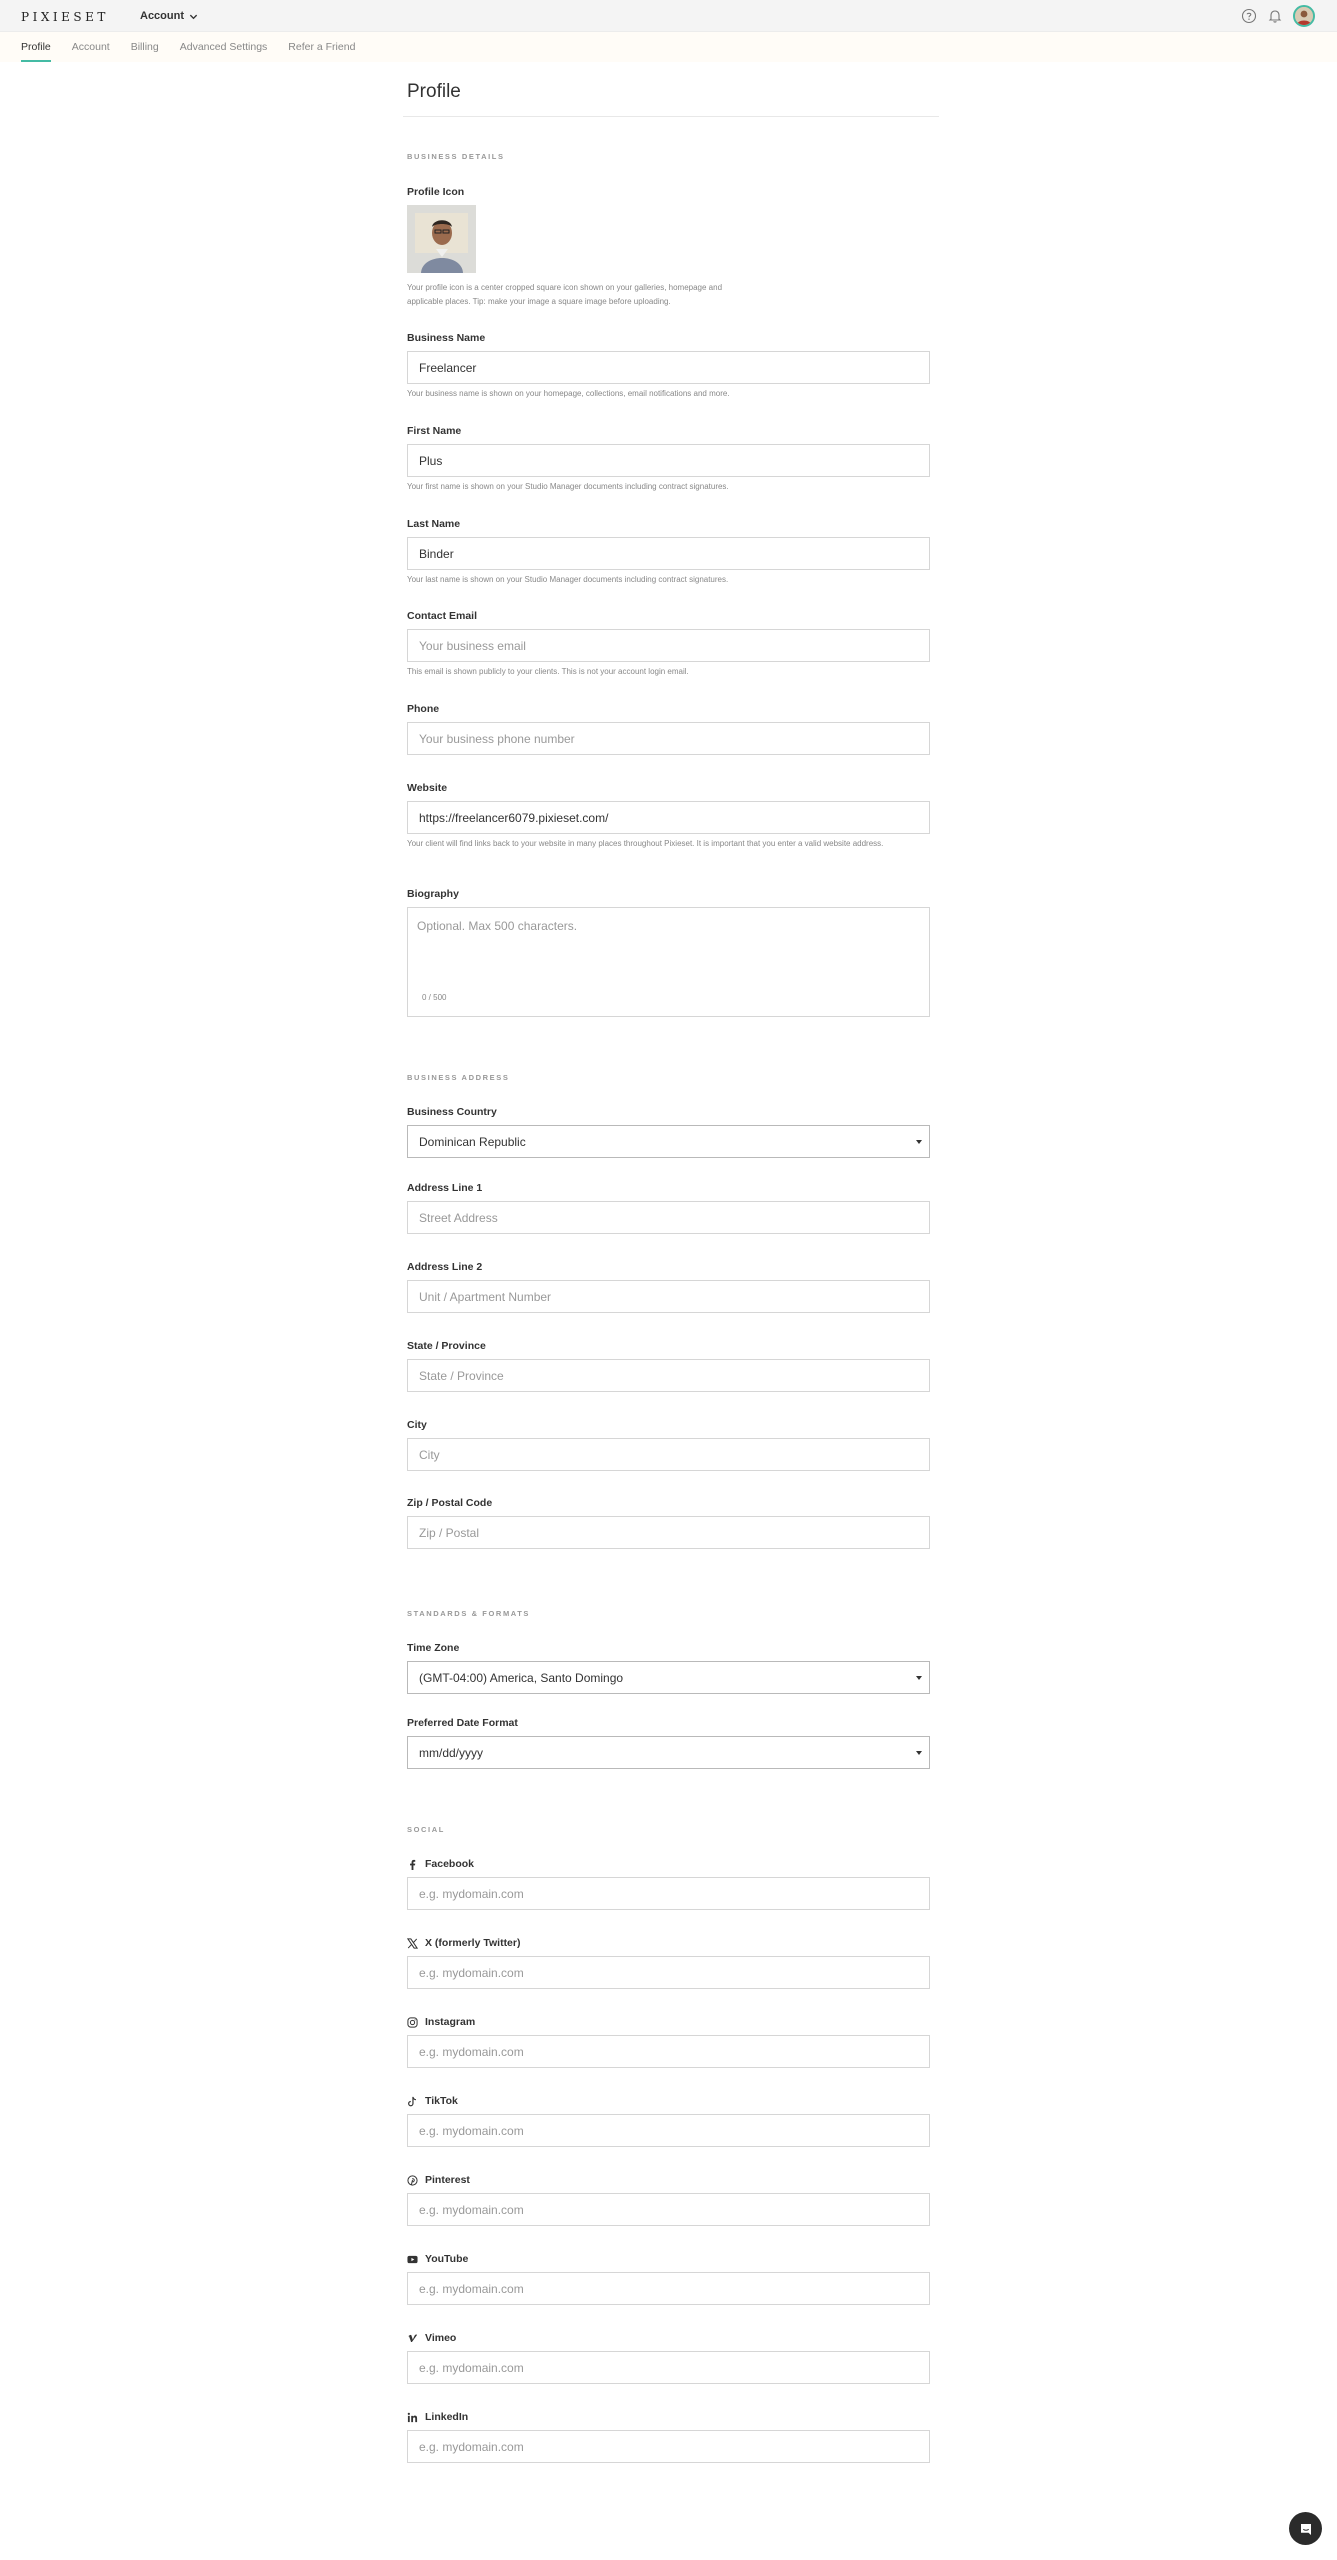 The image size is (1337, 2560). Describe the element at coordinates (447, 2417) in the screenshot. I see `linkedin-label-text: LinkedIn` at that location.